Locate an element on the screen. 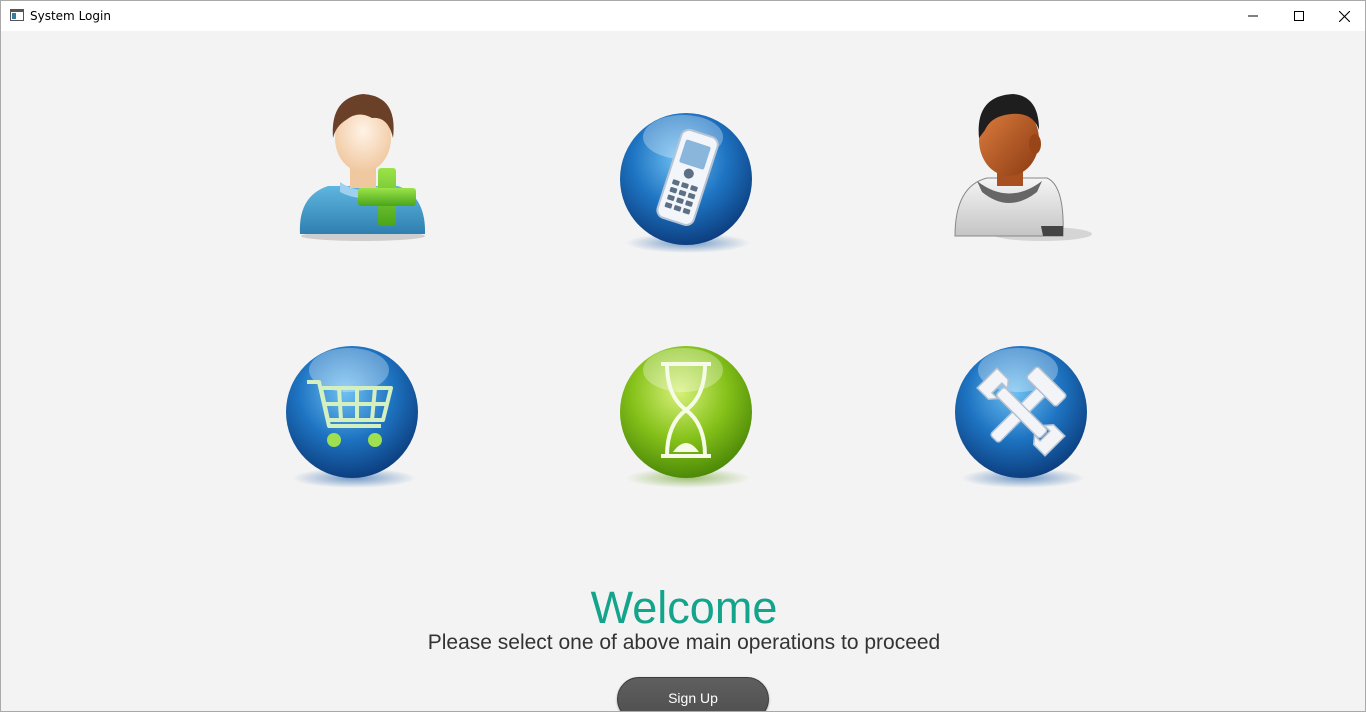  tools-icon is located at coordinates (1021, 417).